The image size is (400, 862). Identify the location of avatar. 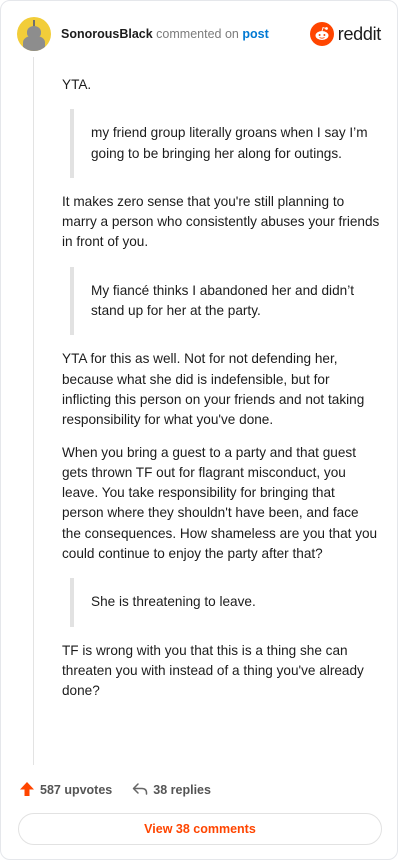
(34, 34).